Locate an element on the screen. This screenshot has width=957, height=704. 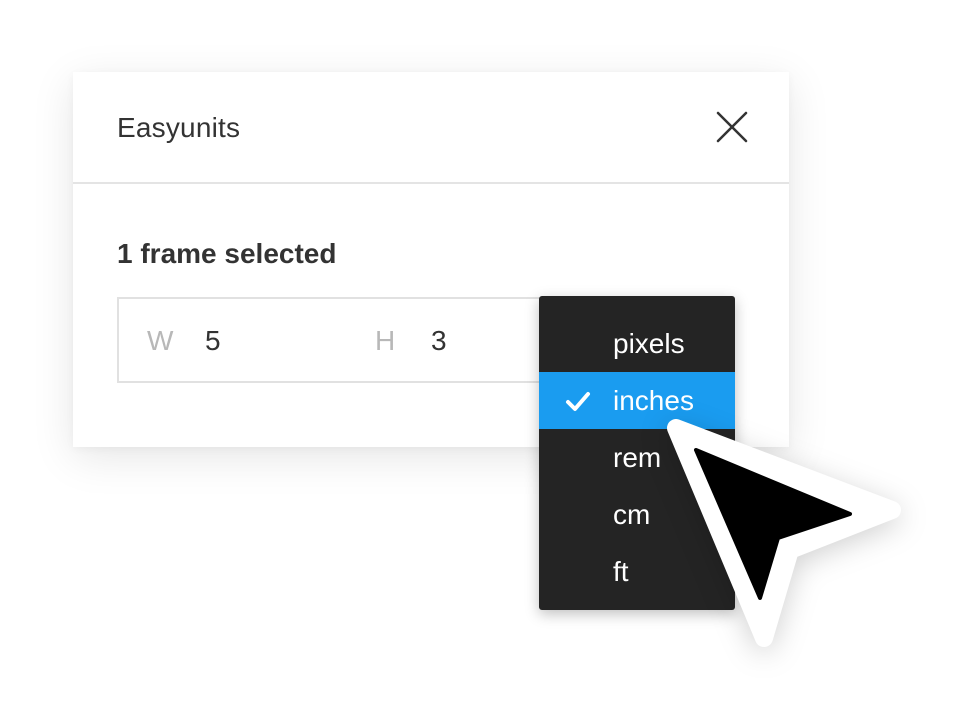
dimensions-field: W H is located at coordinates (332, 340).